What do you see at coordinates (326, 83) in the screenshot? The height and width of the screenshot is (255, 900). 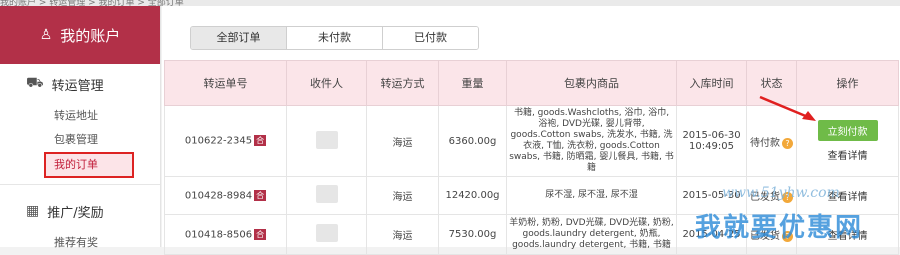 I see `col-recipient: 收件人` at bounding box center [326, 83].